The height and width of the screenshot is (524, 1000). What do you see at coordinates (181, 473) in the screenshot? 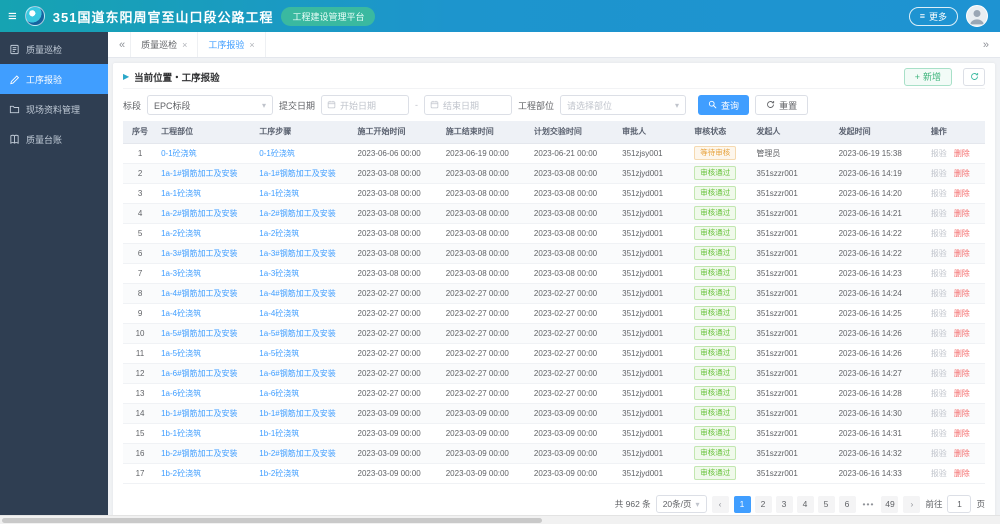
I see `part-link: 1b-2砼浇筑` at bounding box center [181, 473].